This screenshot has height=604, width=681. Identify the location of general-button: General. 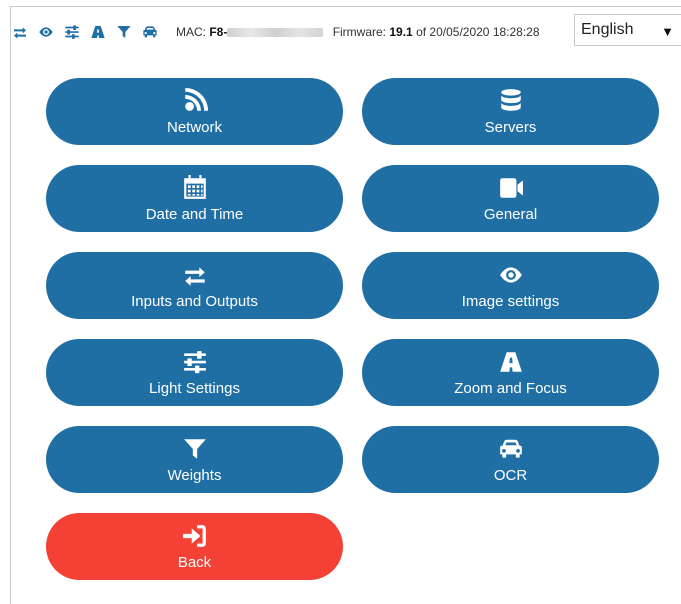
(510, 198).